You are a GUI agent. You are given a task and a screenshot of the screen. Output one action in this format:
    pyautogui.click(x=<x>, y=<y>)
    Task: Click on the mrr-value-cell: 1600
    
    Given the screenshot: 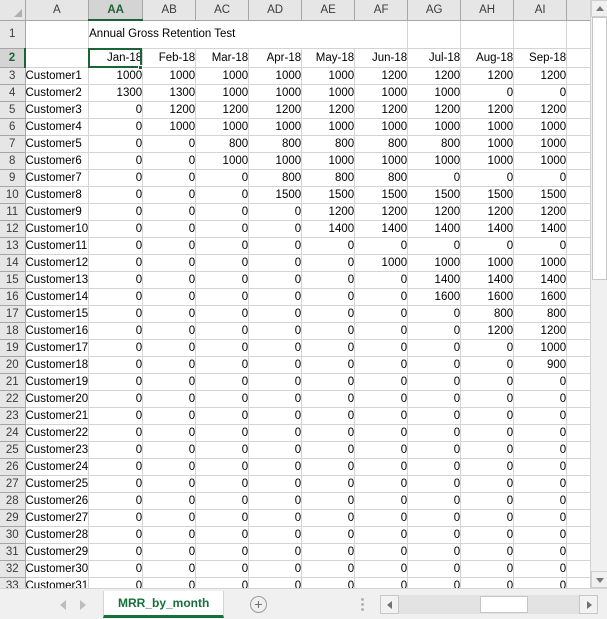 What is the action you would take?
    pyautogui.click(x=487, y=297)
    